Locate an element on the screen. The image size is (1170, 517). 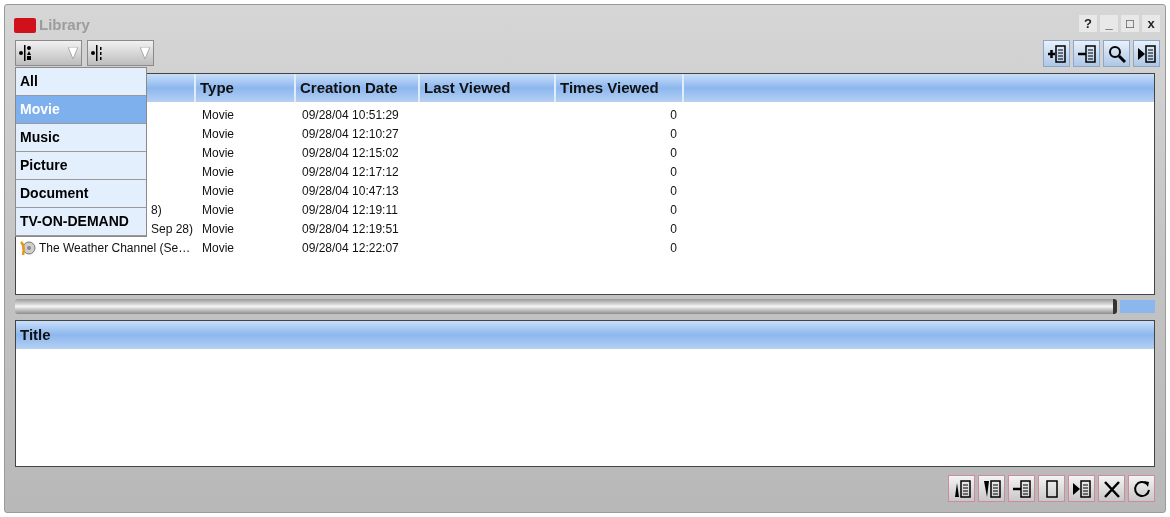
table-cell: 09/28/04 10:51:29 is located at coordinates (350, 114).